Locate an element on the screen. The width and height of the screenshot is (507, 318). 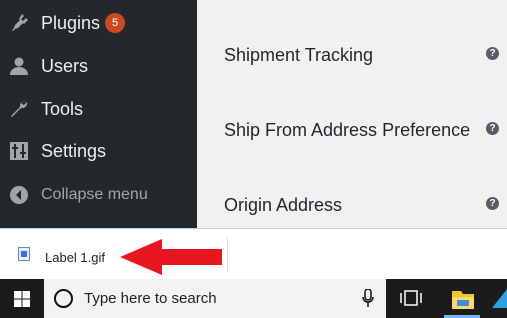
start-button is located at coordinates (22, 298).